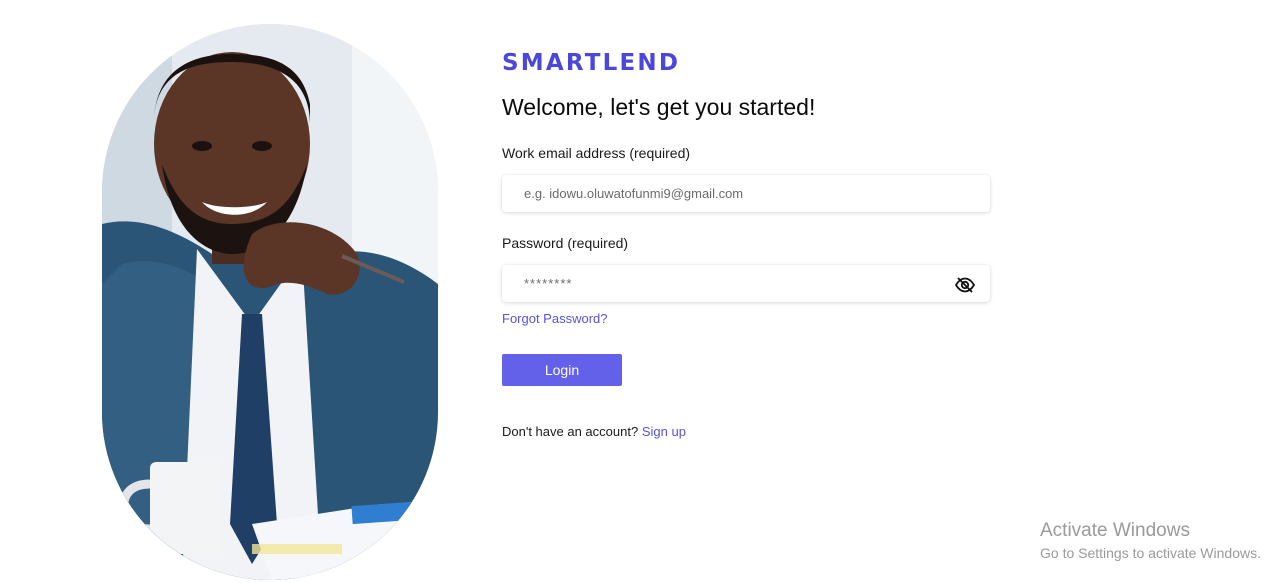 The width and height of the screenshot is (1282, 583). Describe the element at coordinates (747, 431) in the screenshot. I see `signup-prompt: Don't have an account? Sign up` at that location.